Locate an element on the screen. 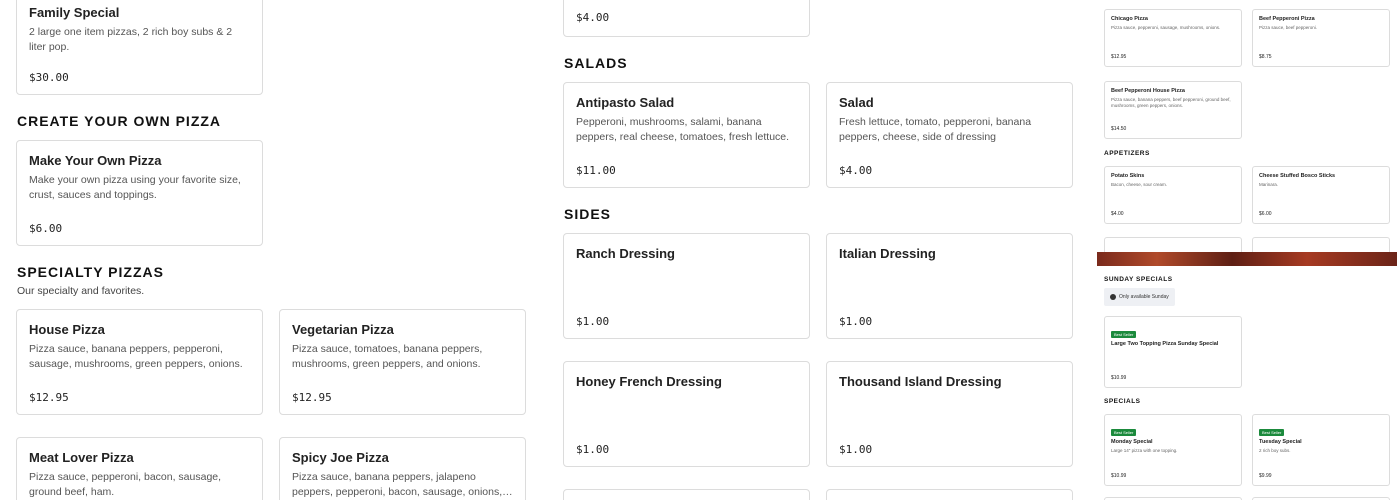 This screenshot has width=1400, height=500. section-create-your-own: CREATE YOUR OWN PIZZA is located at coordinates (119, 121).